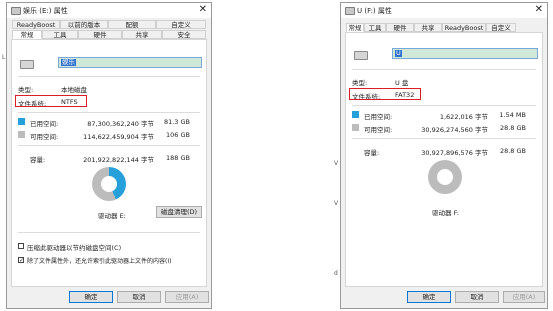 The width and height of the screenshot is (553, 311). What do you see at coordinates (512, 151) in the screenshot?
I see `capacity-size: 28.8 GB` at bounding box center [512, 151].